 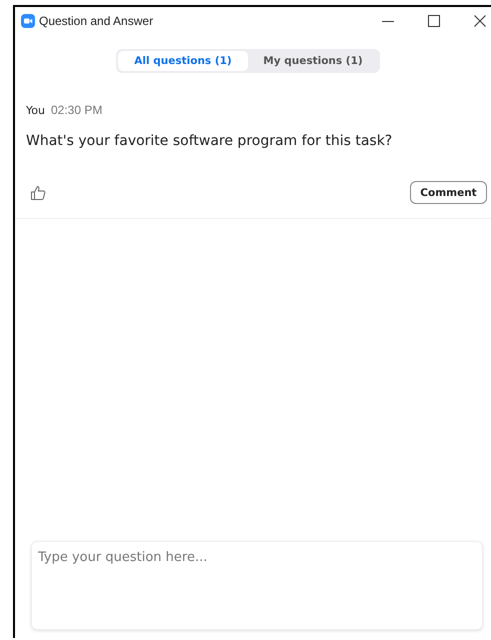 What do you see at coordinates (183, 61) in the screenshot?
I see `tab: All questions (1)` at bounding box center [183, 61].